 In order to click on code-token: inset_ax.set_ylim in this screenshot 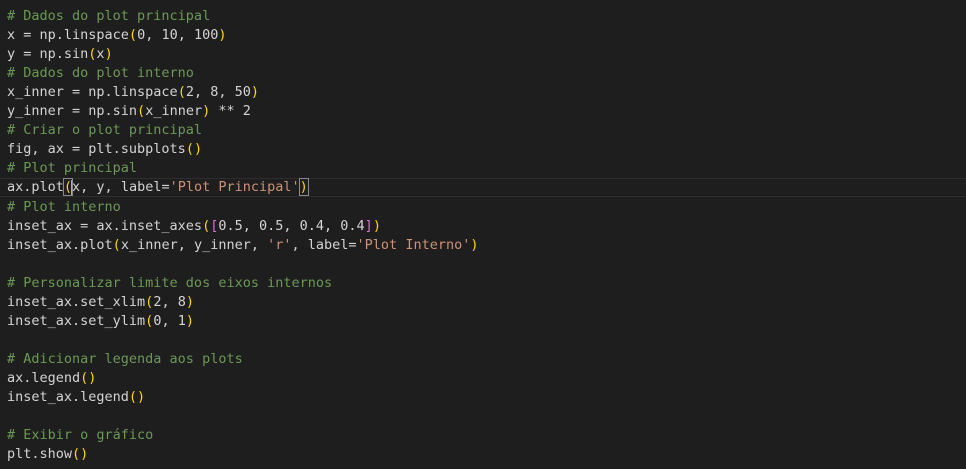, I will do `click(76, 321)`.